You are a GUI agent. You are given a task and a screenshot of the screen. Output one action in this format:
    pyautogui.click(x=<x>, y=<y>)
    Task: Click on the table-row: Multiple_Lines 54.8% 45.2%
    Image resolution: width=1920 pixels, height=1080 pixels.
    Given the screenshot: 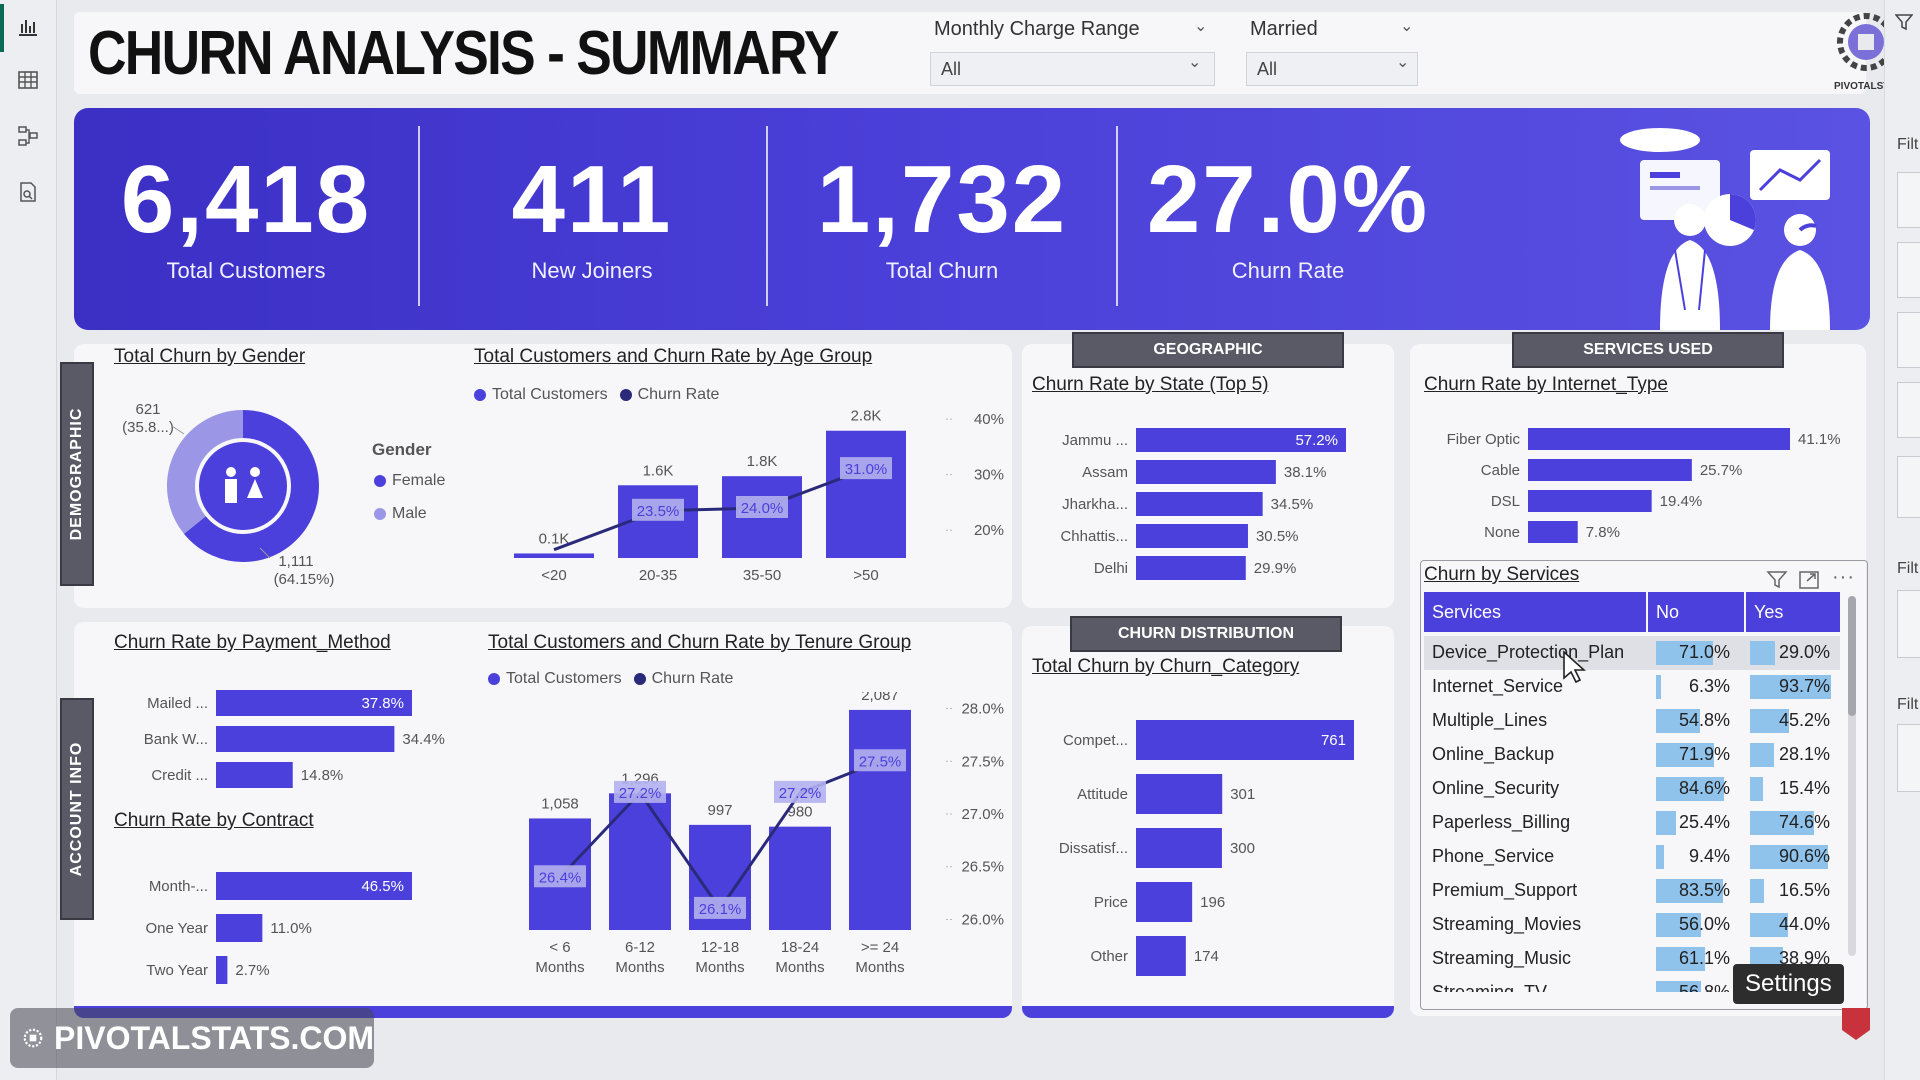 What is the action you would take?
    pyautogui.click(x=1632, y=721)
    